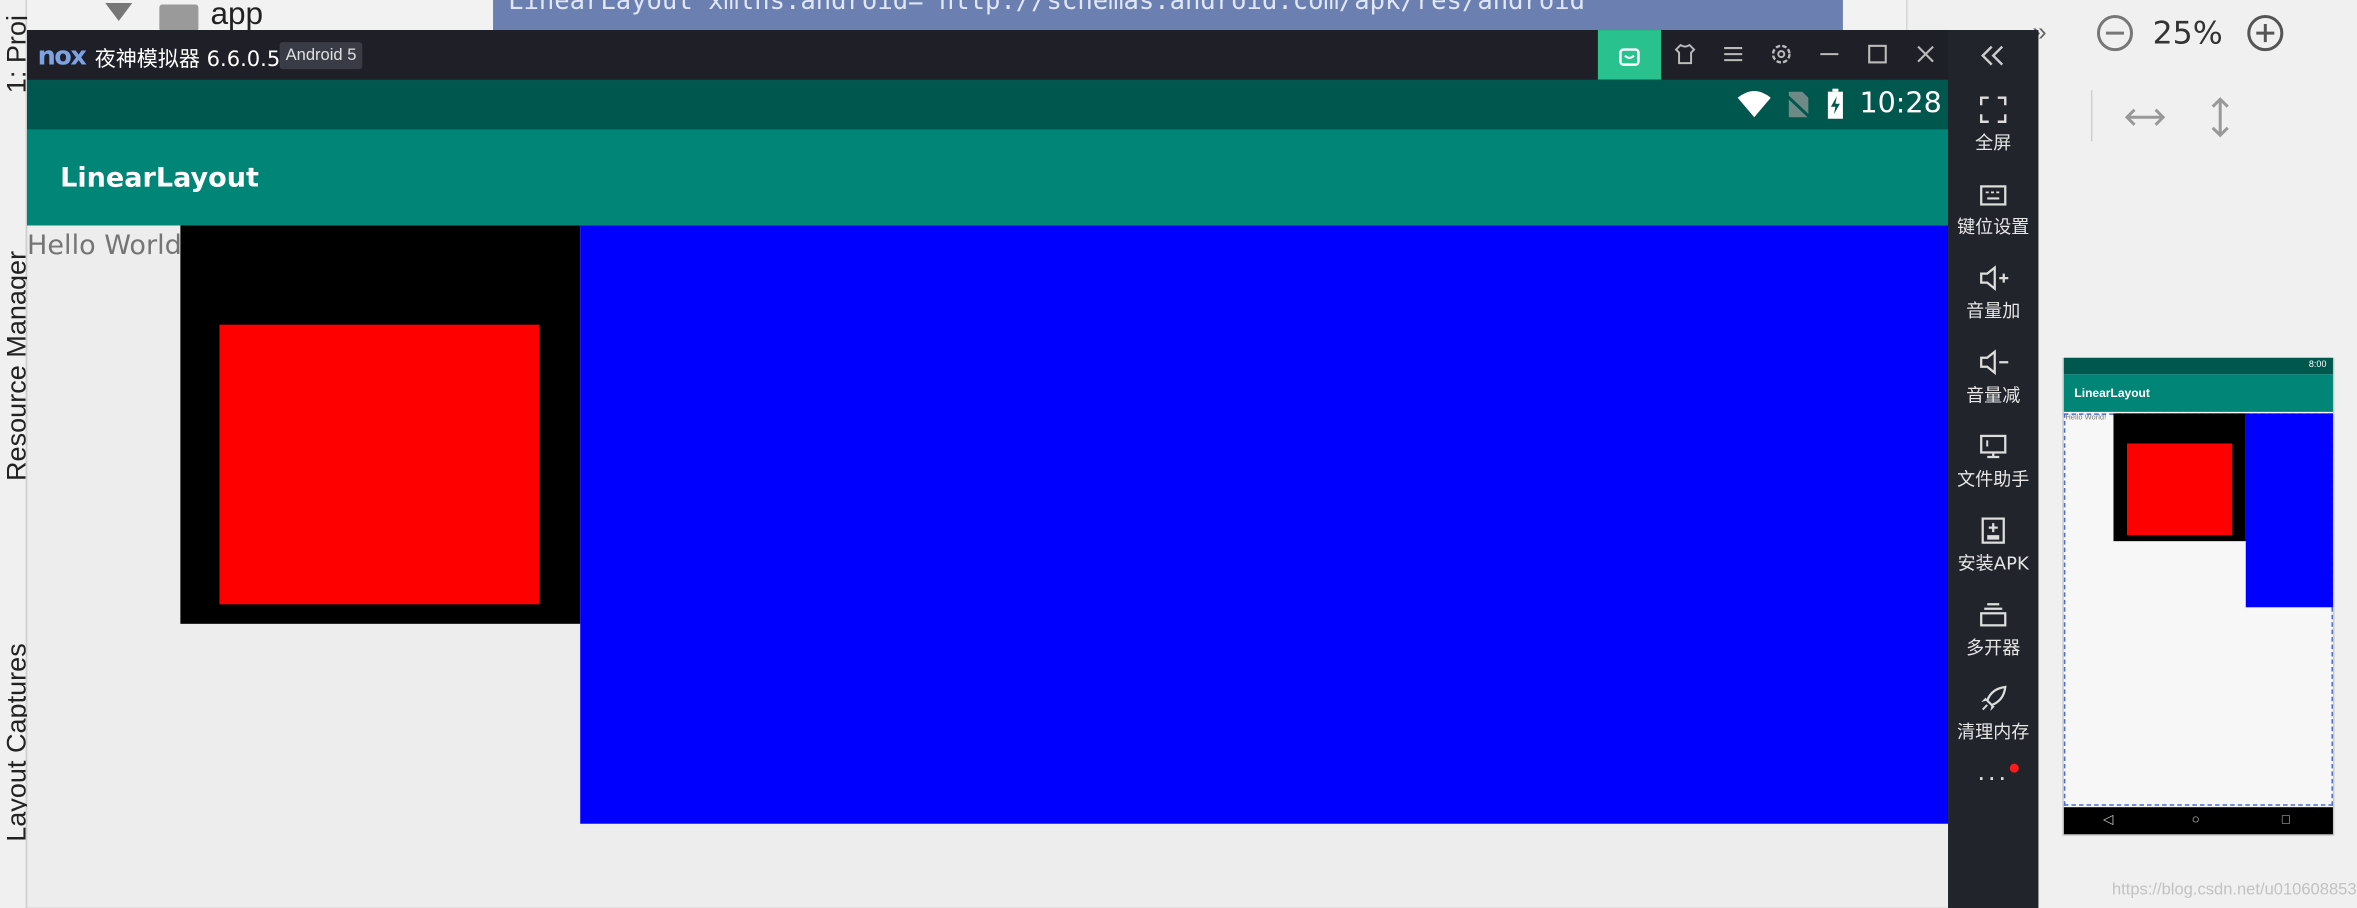 This screenshot has height=908, width=2357. Describe the element at coordinates (1993, 227) in the screenshot. I see `sidebar-label: 键位设置` at that location.